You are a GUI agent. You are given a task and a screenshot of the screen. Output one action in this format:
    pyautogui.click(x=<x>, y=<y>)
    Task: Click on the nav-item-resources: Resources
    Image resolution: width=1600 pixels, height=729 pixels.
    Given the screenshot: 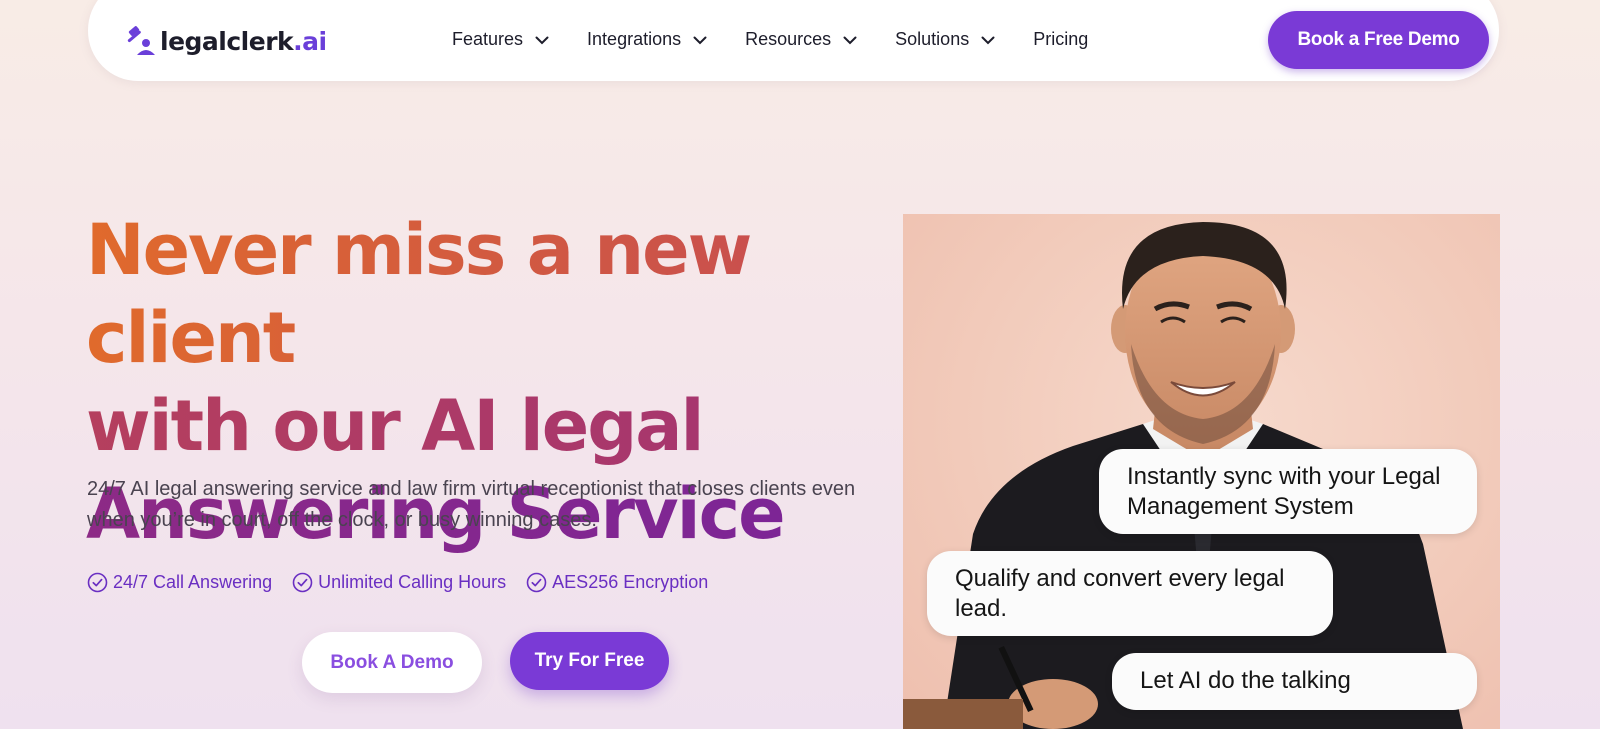 What is the action you would take?
    pyautogui.click(x=801, y=39)
    